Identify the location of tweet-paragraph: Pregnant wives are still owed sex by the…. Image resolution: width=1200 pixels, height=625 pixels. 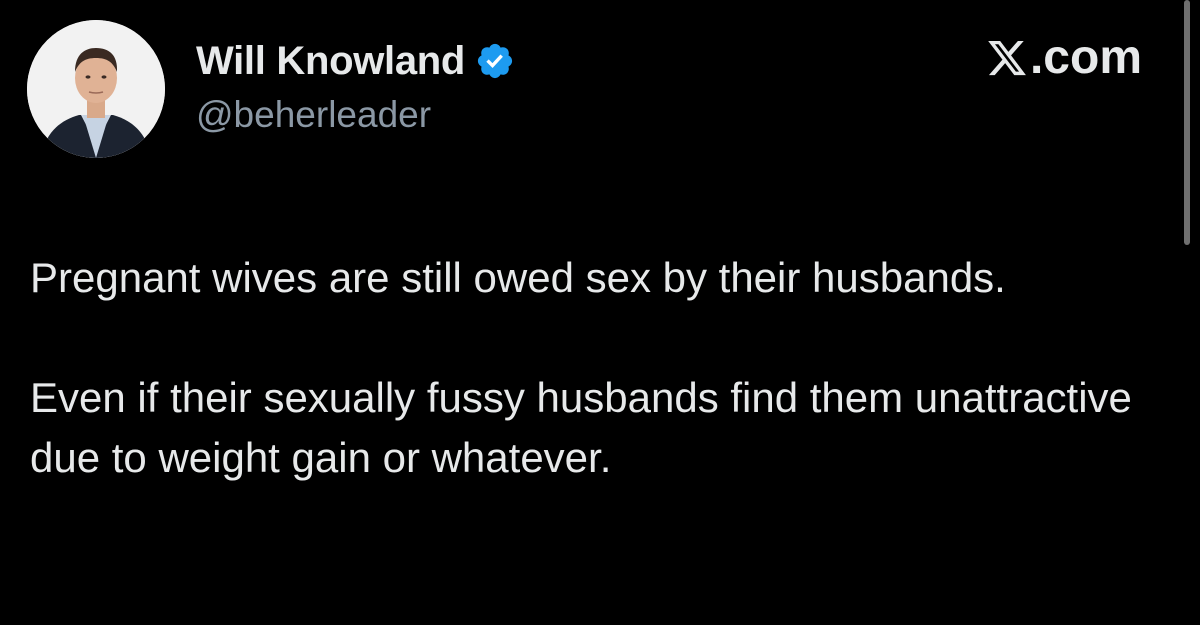
(518, 277).